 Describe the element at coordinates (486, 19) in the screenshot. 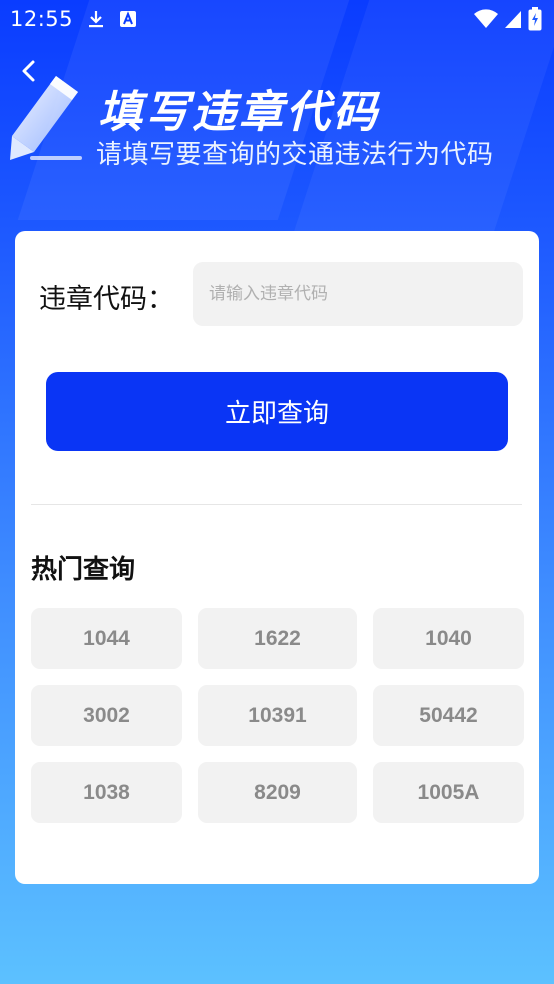

I see `wifi-icon` at that location.